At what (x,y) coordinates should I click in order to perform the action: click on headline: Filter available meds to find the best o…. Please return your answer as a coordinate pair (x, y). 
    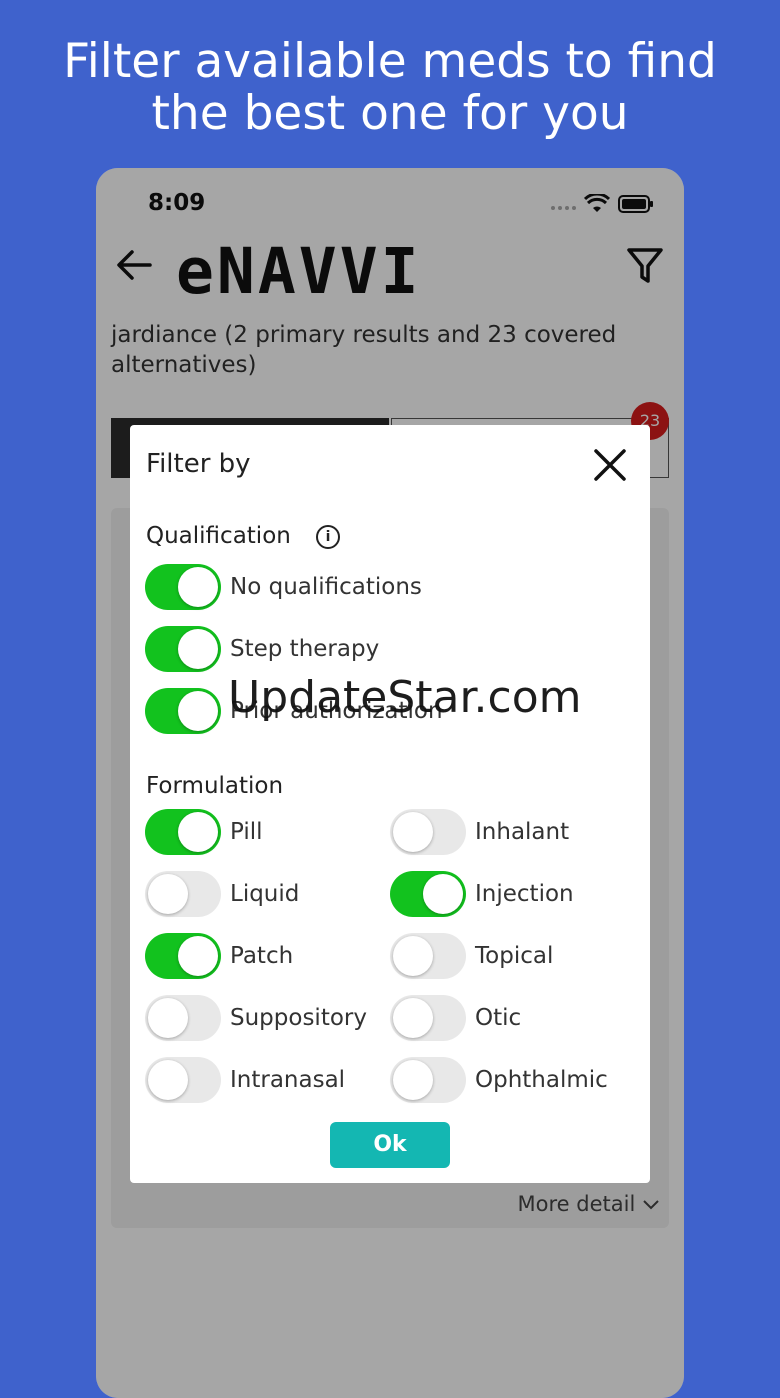
    Looking at the image, I should click on (390, 88).